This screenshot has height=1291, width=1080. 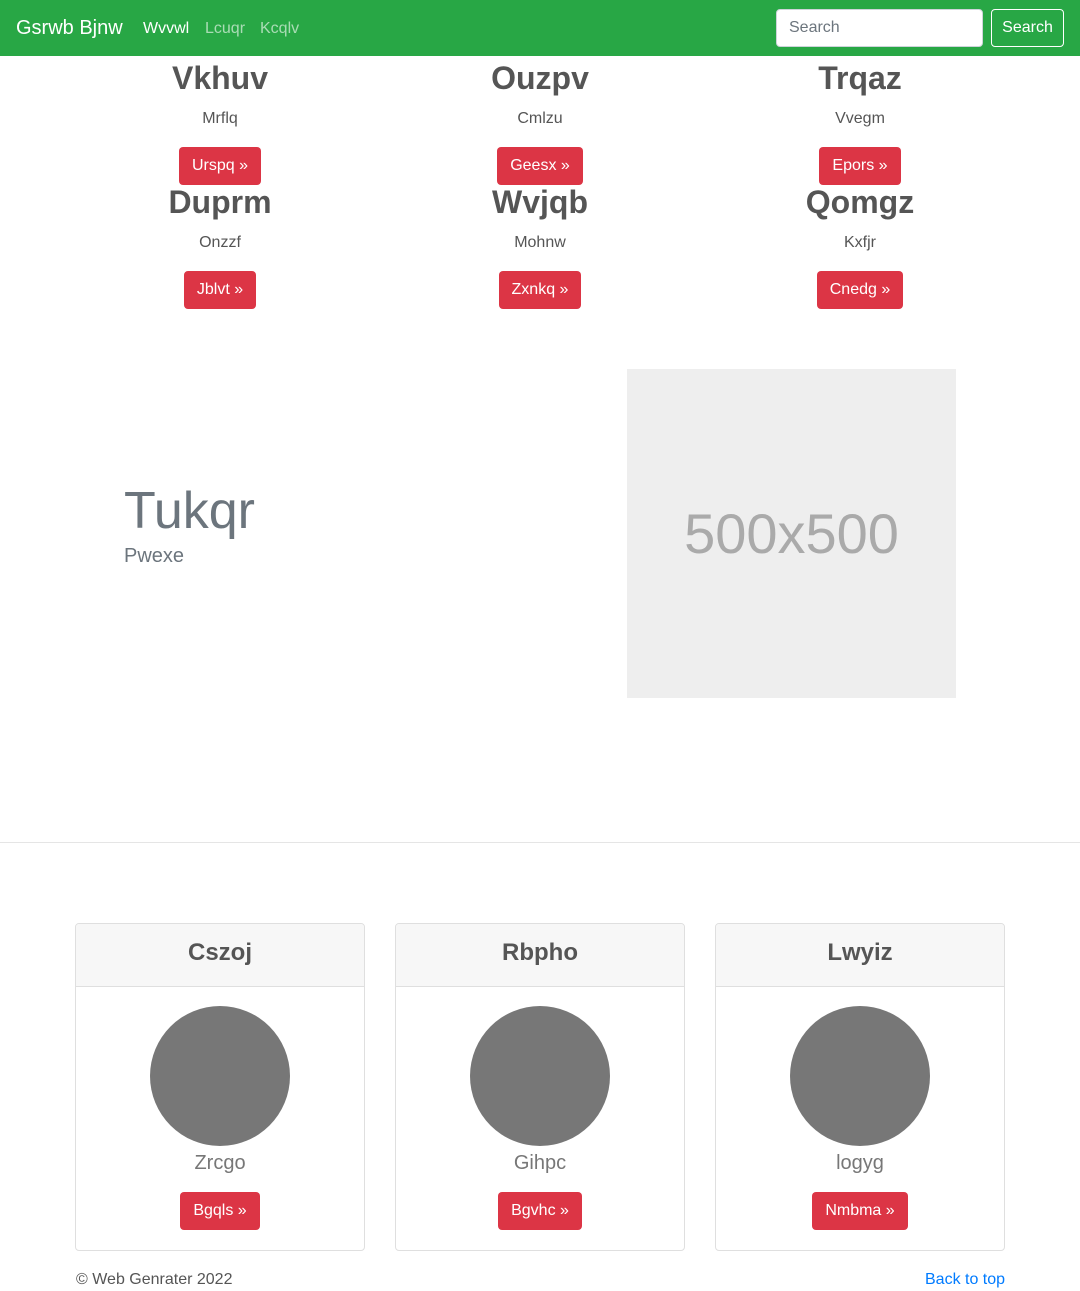 I want to click on feature-item: Vkhuv Mrflq Urspq », so click(x=220, y=122).